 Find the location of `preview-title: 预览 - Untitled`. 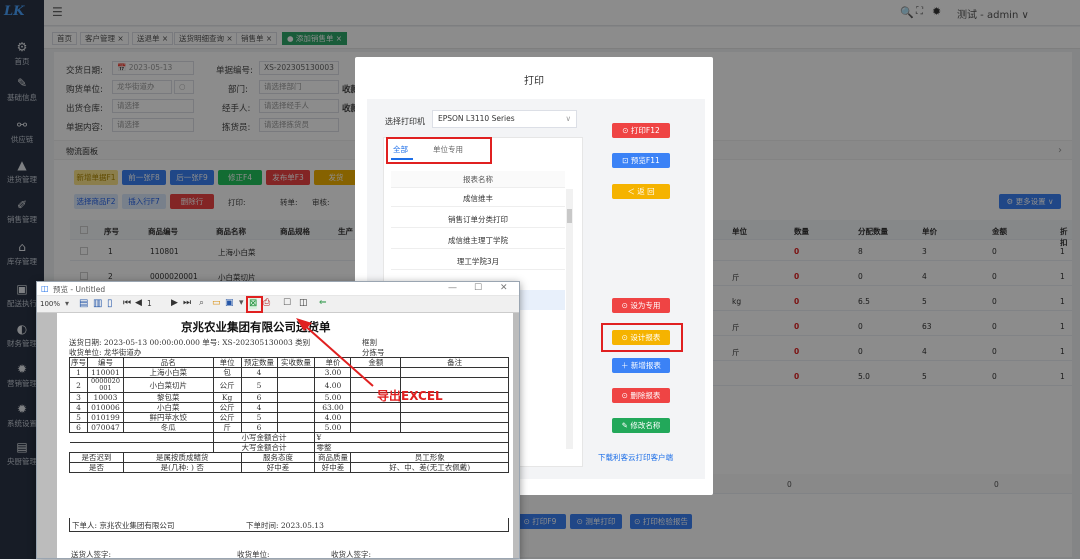

preview-title: 预览 - Untitled is located at coordinates (79, 289).